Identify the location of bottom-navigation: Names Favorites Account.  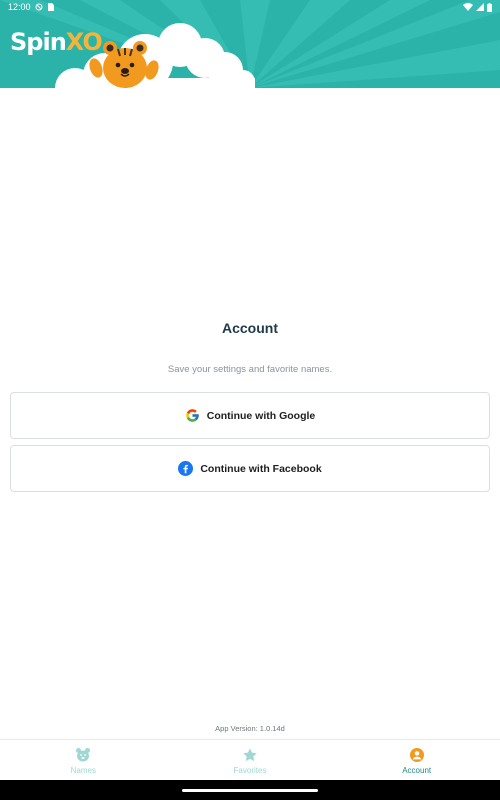
(250, 759).